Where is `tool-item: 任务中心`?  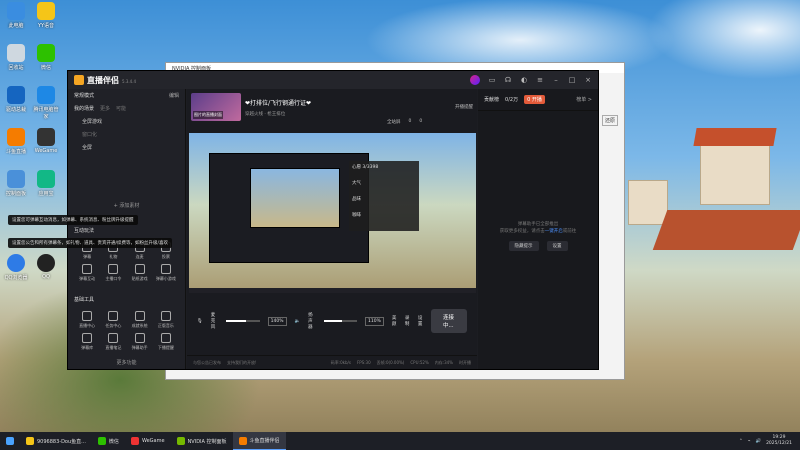
tool-item: 任务中心 is located at coordinates (113, 320).